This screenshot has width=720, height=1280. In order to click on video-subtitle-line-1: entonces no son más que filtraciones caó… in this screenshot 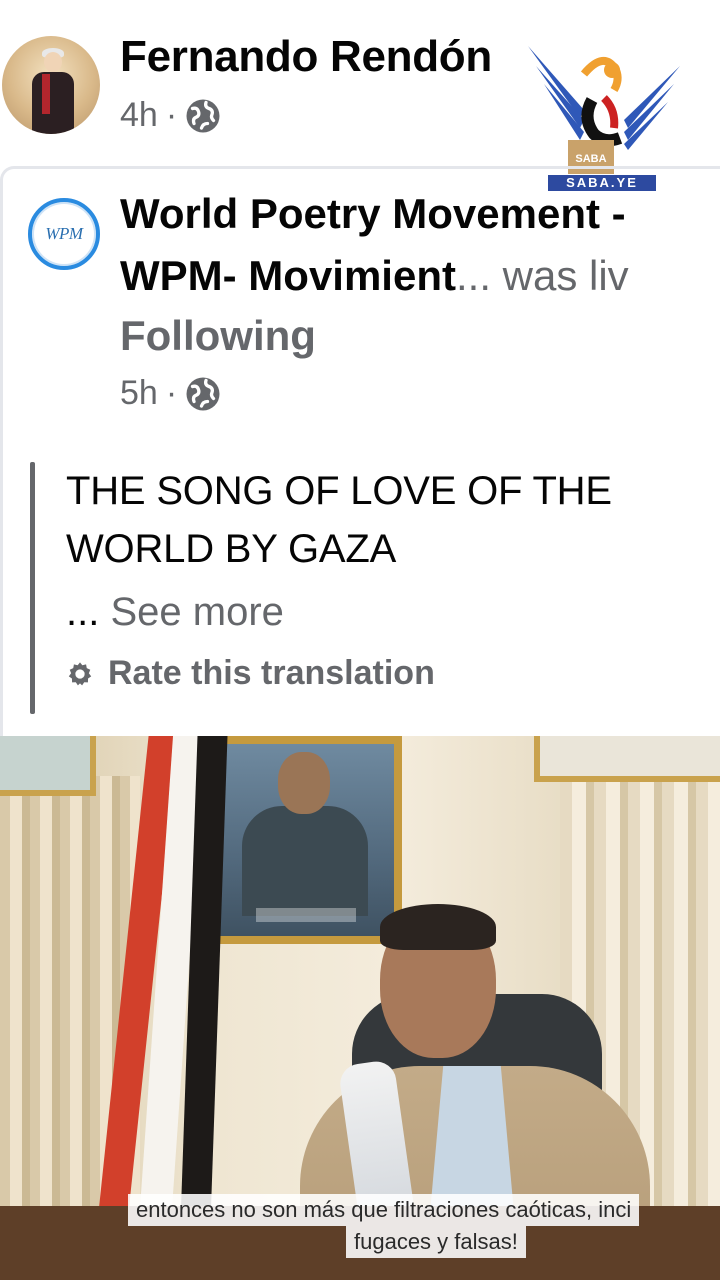, I will do `click(384, 1210)`.